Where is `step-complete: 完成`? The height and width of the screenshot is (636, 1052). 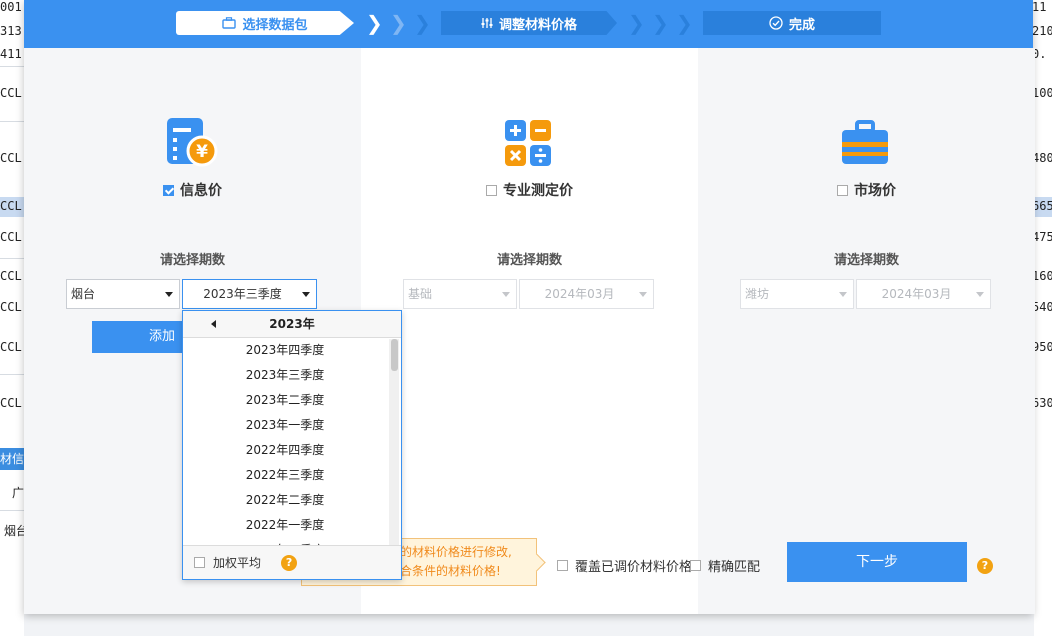
step-complete: 完成 is located at coordinates (792, 23).